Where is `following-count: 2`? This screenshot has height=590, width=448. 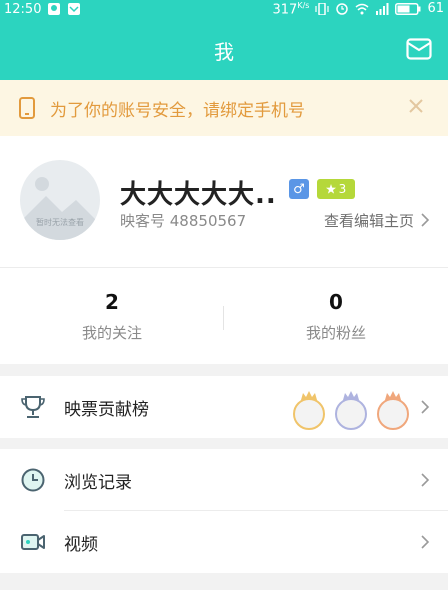
following-count: 2 is located at coordinates (112, 302).